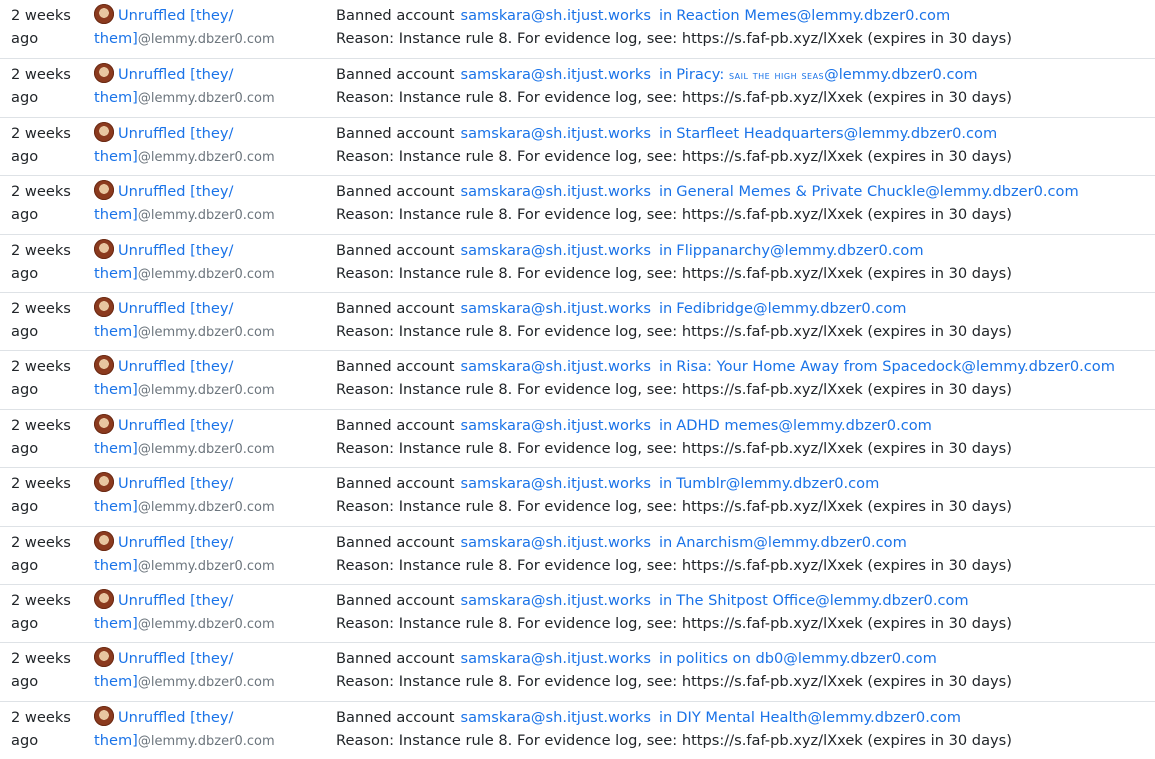 The image size is (1155, 759). Describe the element at coordinates (836, 133) in the screenshot. I see `community-link: Starfleet Headquarters@lemmy.dbzer0.com` at that location.